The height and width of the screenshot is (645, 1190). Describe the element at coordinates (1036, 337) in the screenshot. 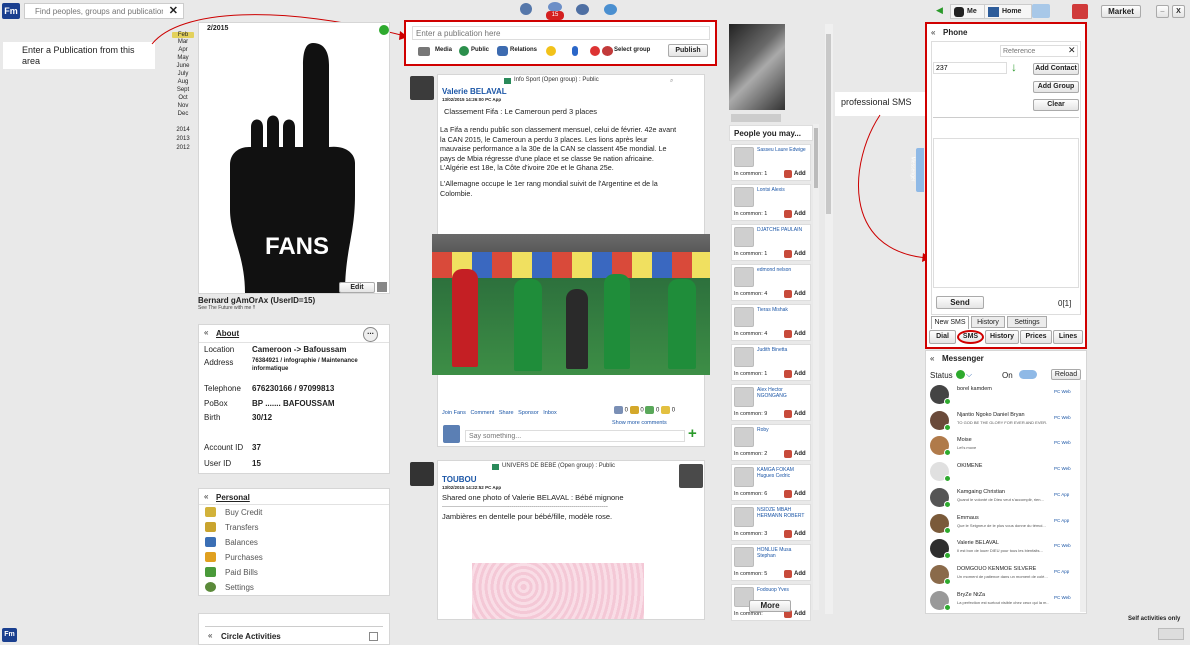

I see `tab-prices: Prices` at that location.